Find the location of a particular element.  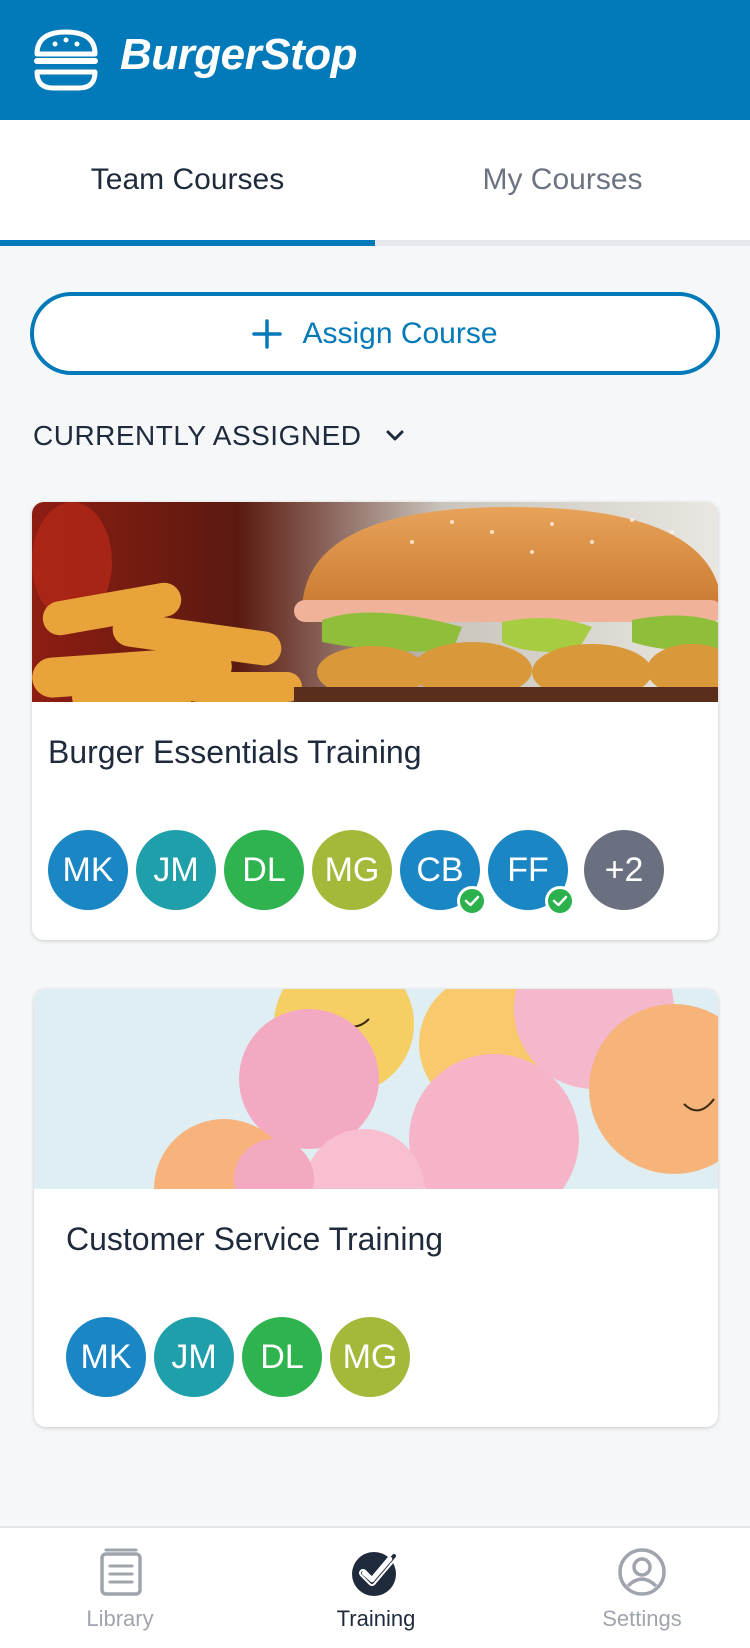

tab-my-courses: My Courses is located at coordinates (562, 180).